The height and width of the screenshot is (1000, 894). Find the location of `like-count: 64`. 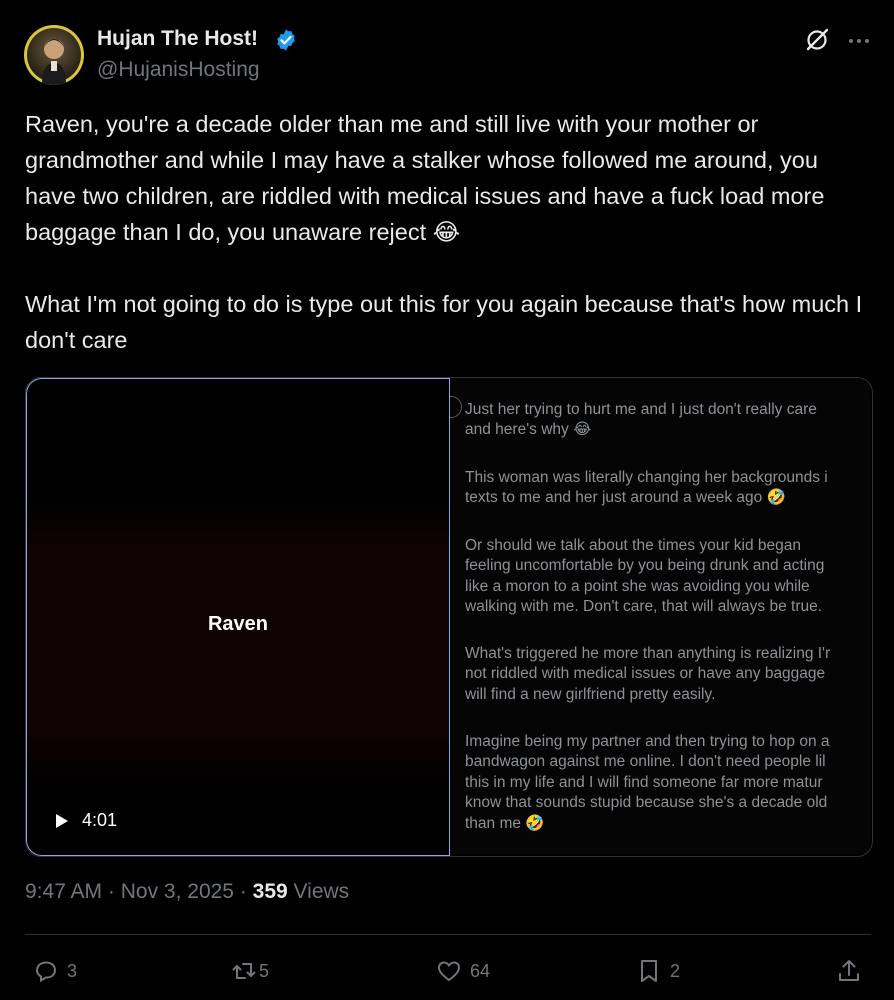

like-count: 64 is located at coordinates (480, 970).